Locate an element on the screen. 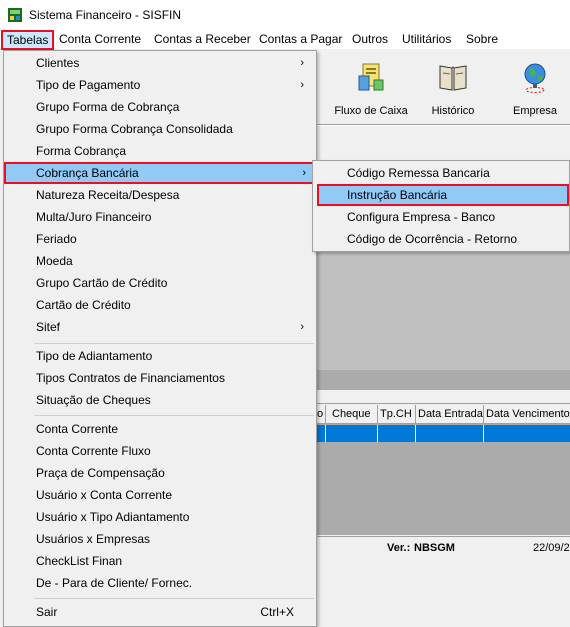 This screenshot has width=570, height=627. menu-item-grupo-forma-de-cobranca: Grupo Forma de Cobrança is located at coordinates (160, 107).